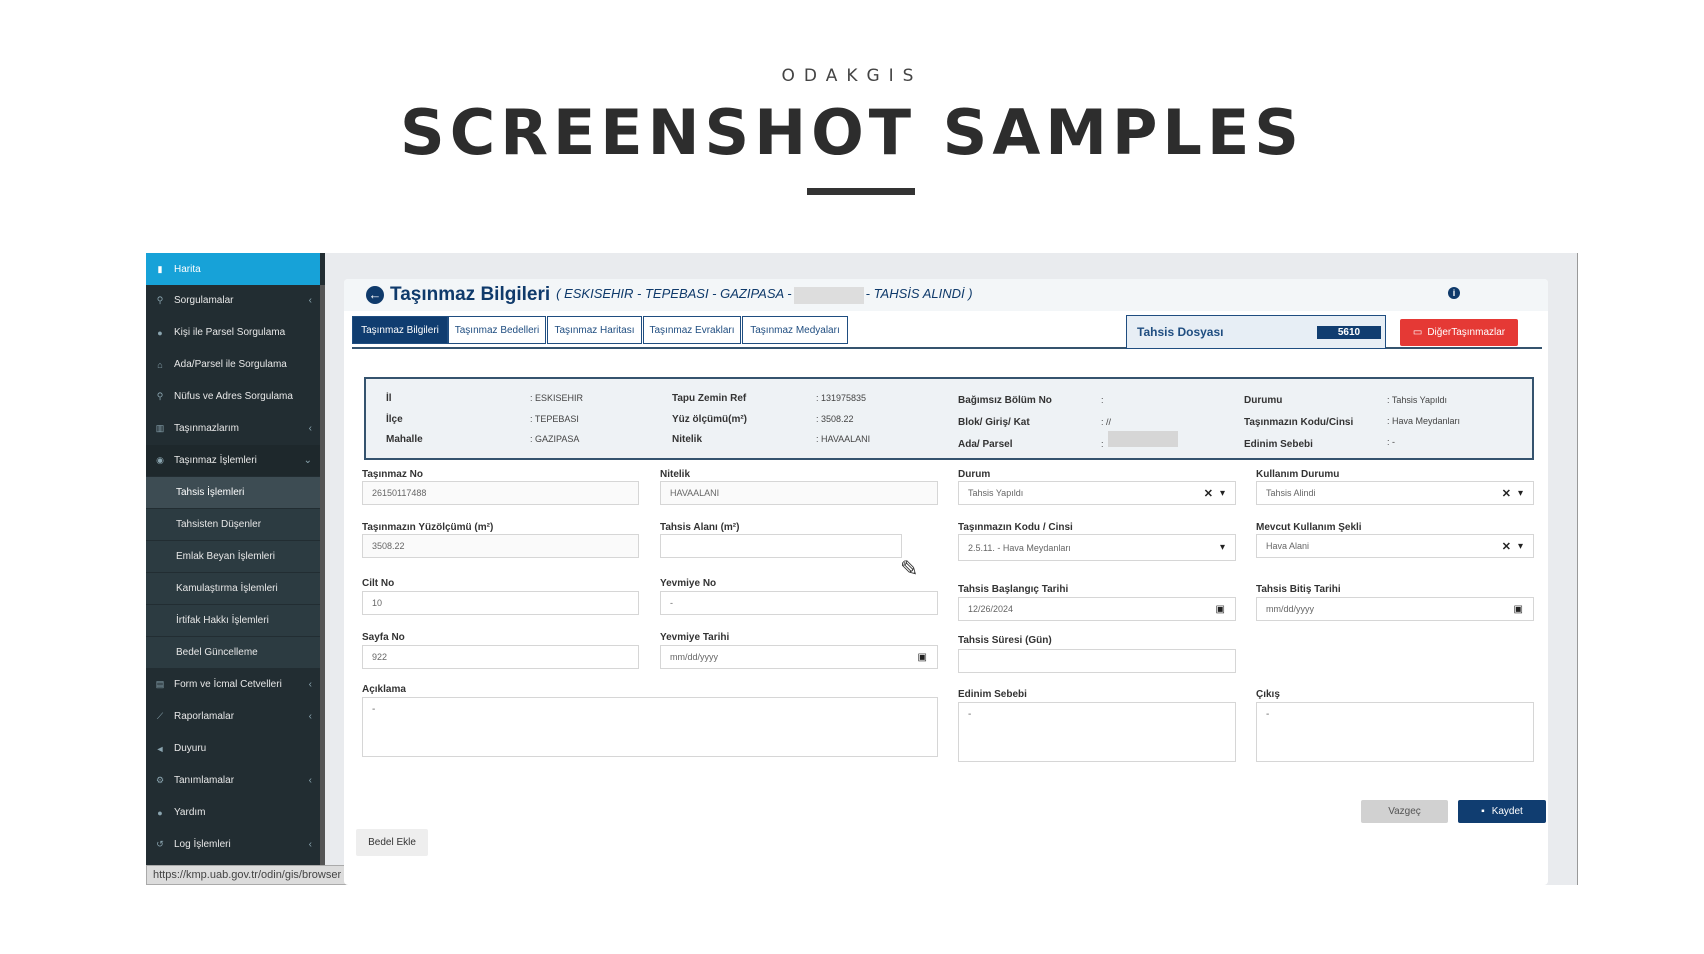 The image size is (1704, 954). I want to click on sidebar-item-form-icmal: ▤ Form ve İcmal Cetvelleri ‹, so click(233, 684).